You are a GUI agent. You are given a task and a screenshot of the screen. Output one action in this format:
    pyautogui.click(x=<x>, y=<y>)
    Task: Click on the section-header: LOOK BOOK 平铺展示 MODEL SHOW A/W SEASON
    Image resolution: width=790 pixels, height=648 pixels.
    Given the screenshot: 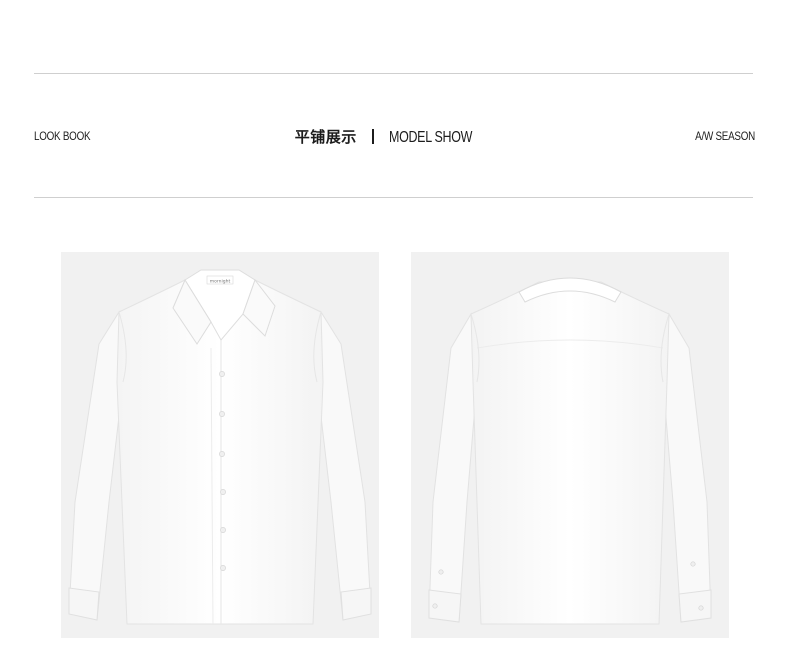 What is the action you would take?
    pyautogui.click(x=395, y=137)
    